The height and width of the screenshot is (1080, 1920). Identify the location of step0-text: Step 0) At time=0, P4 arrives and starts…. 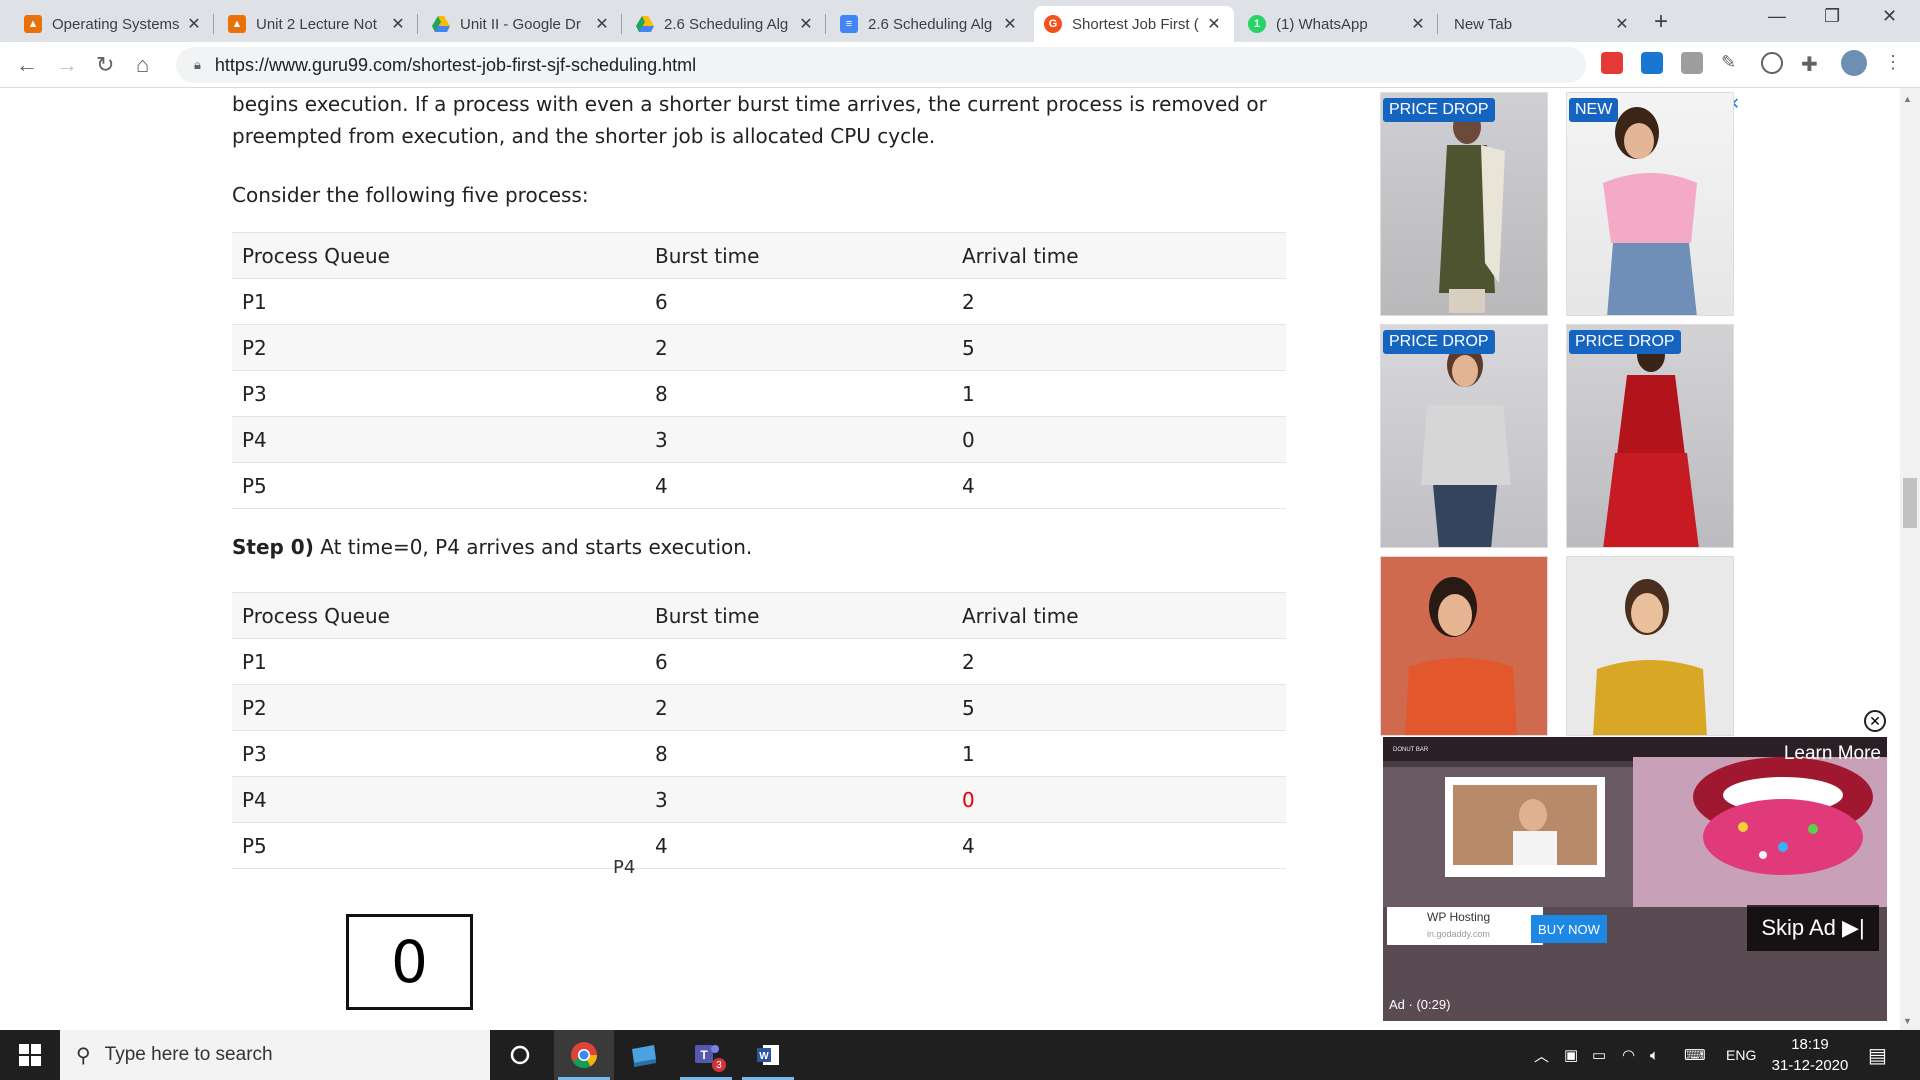
(492, 547).